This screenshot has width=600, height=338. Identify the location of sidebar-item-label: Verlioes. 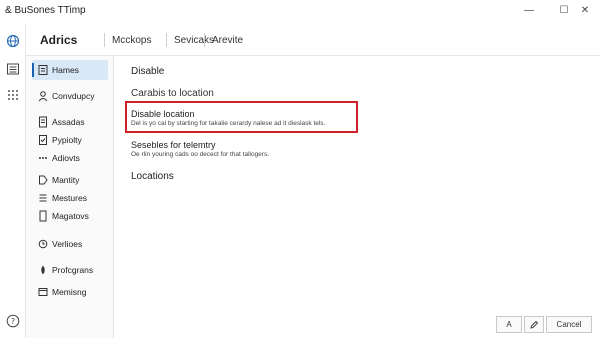
(67, 244).